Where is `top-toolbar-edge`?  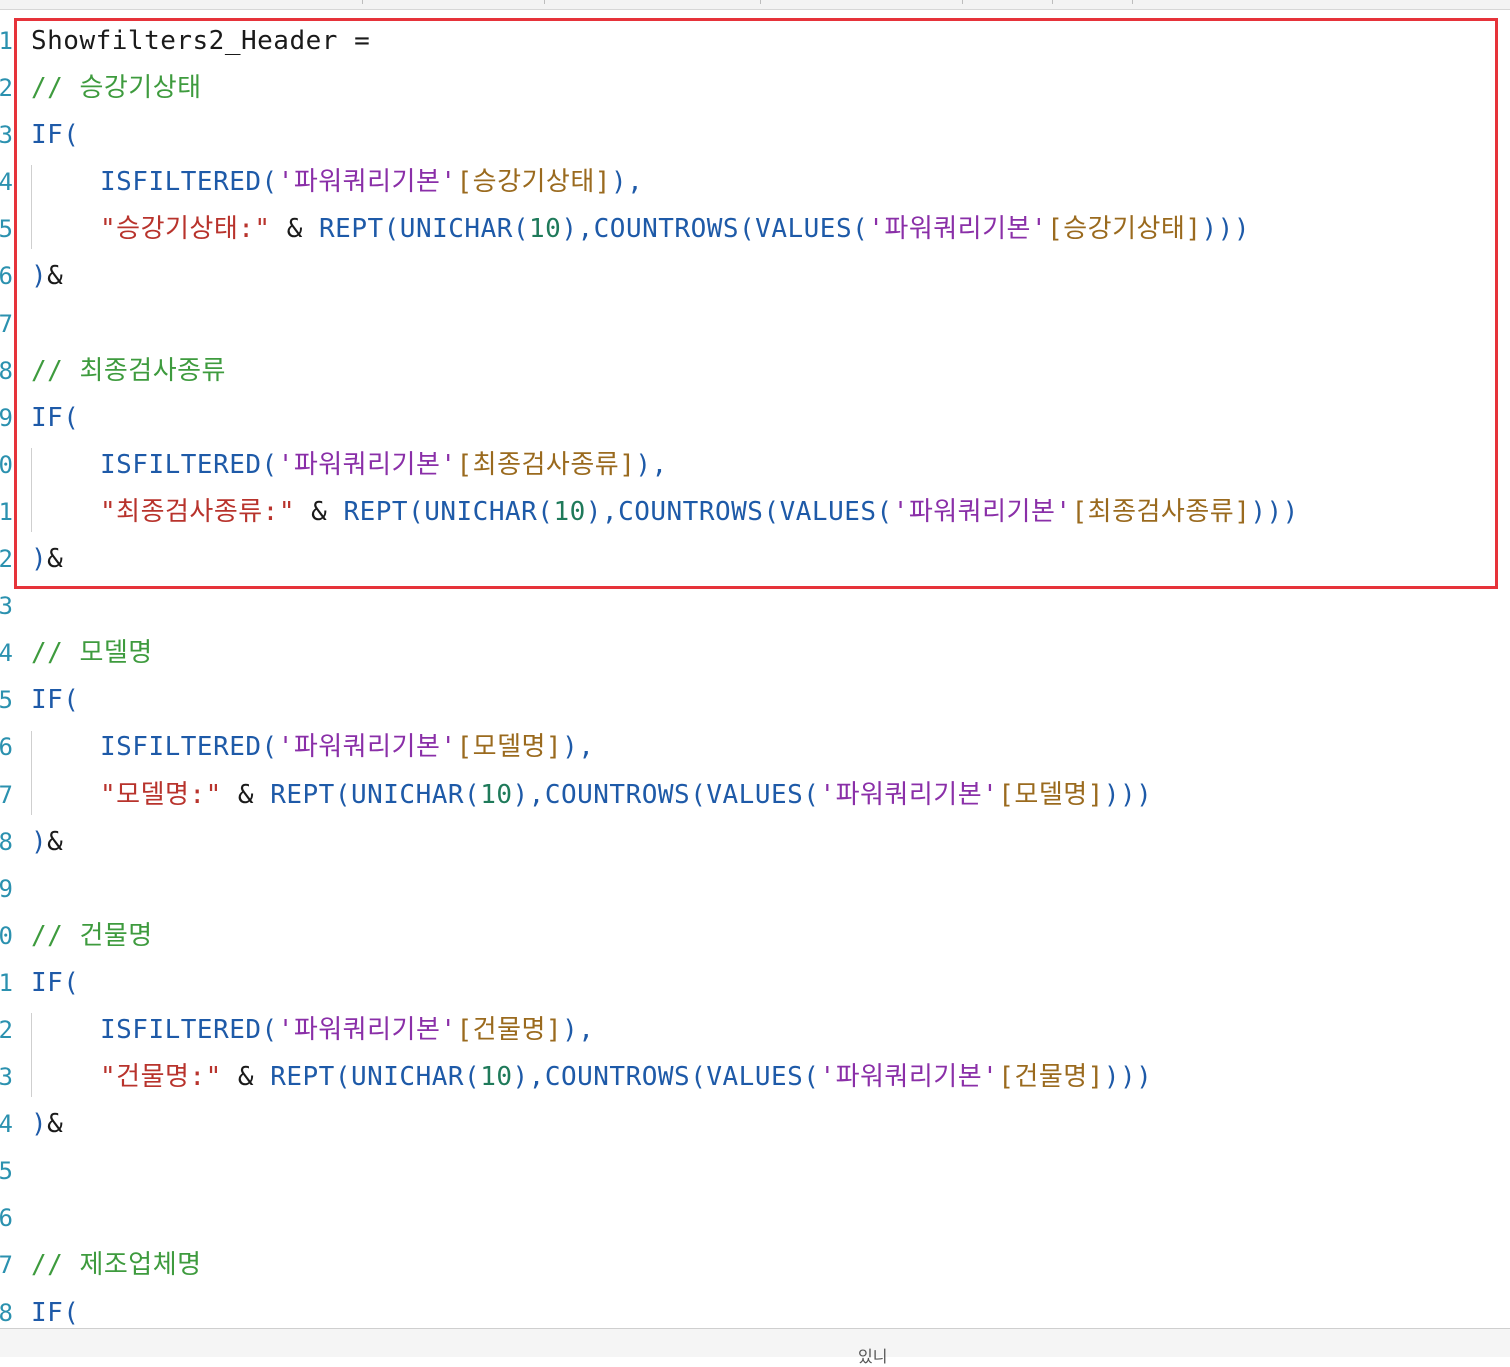
top-toolbar-edge is located at coordinates (755, 5).